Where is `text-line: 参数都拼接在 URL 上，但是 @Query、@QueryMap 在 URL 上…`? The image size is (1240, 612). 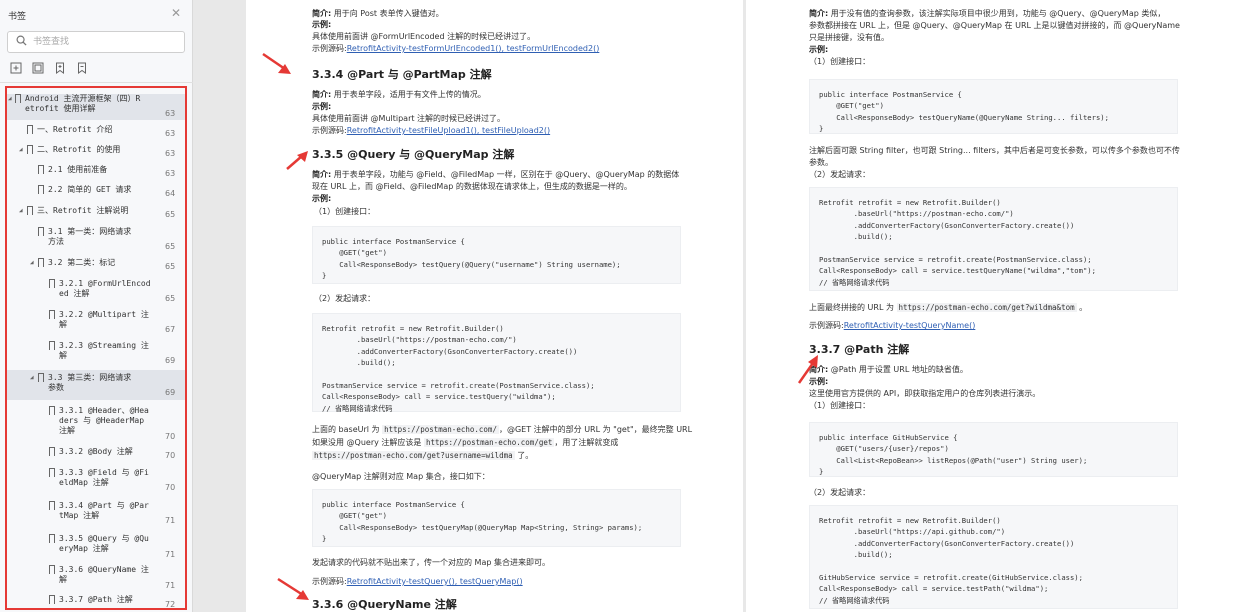
text-line: 参数都拼接在 URL 上，但是 @Query、@QueryMap 在 URL 上… is located at coordinates (994, 25).